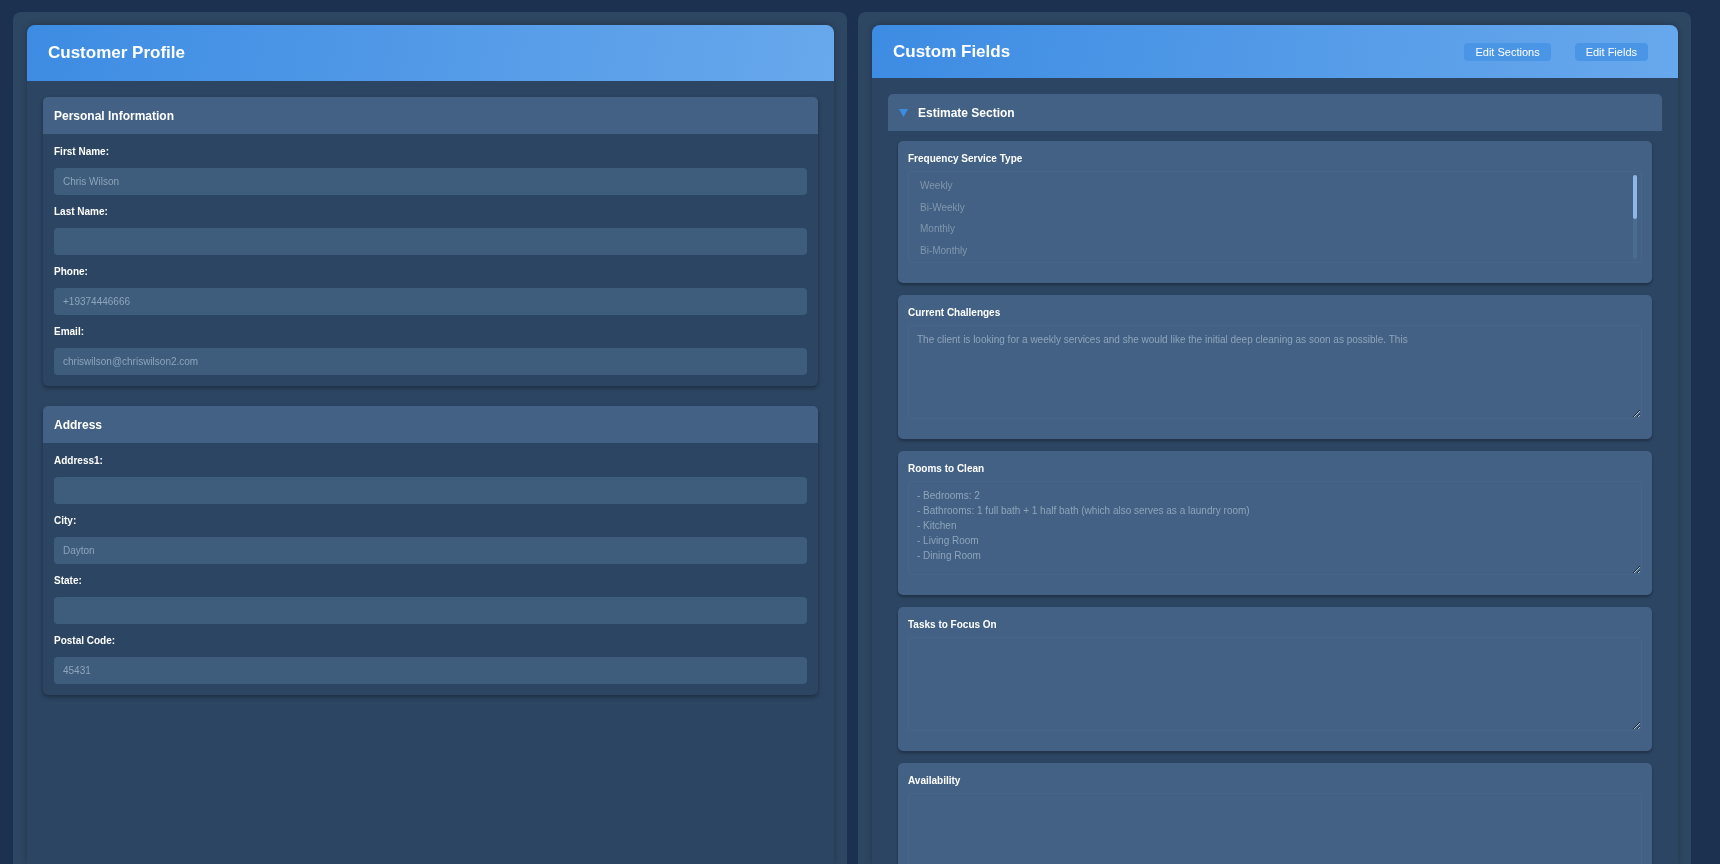  I want to click on input-field: +19374446666, so click(430, 301).